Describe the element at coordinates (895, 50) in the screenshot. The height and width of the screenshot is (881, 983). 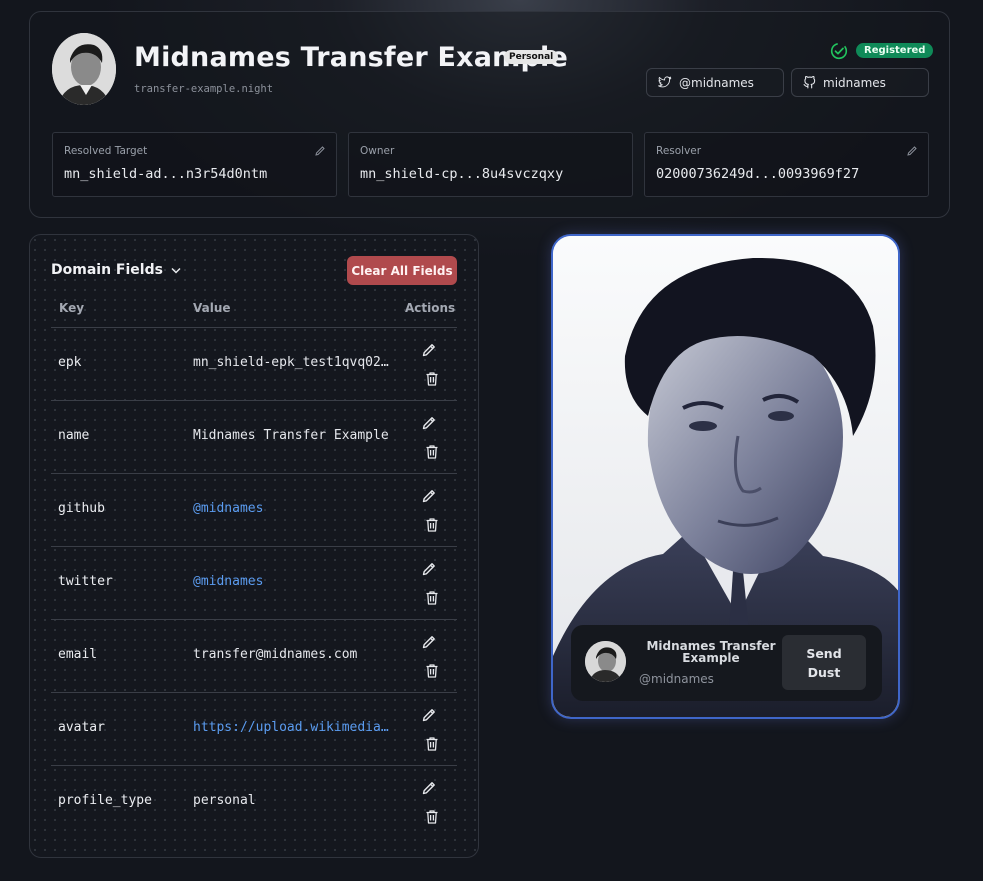
I see `registered-badge: Registered` at that location.